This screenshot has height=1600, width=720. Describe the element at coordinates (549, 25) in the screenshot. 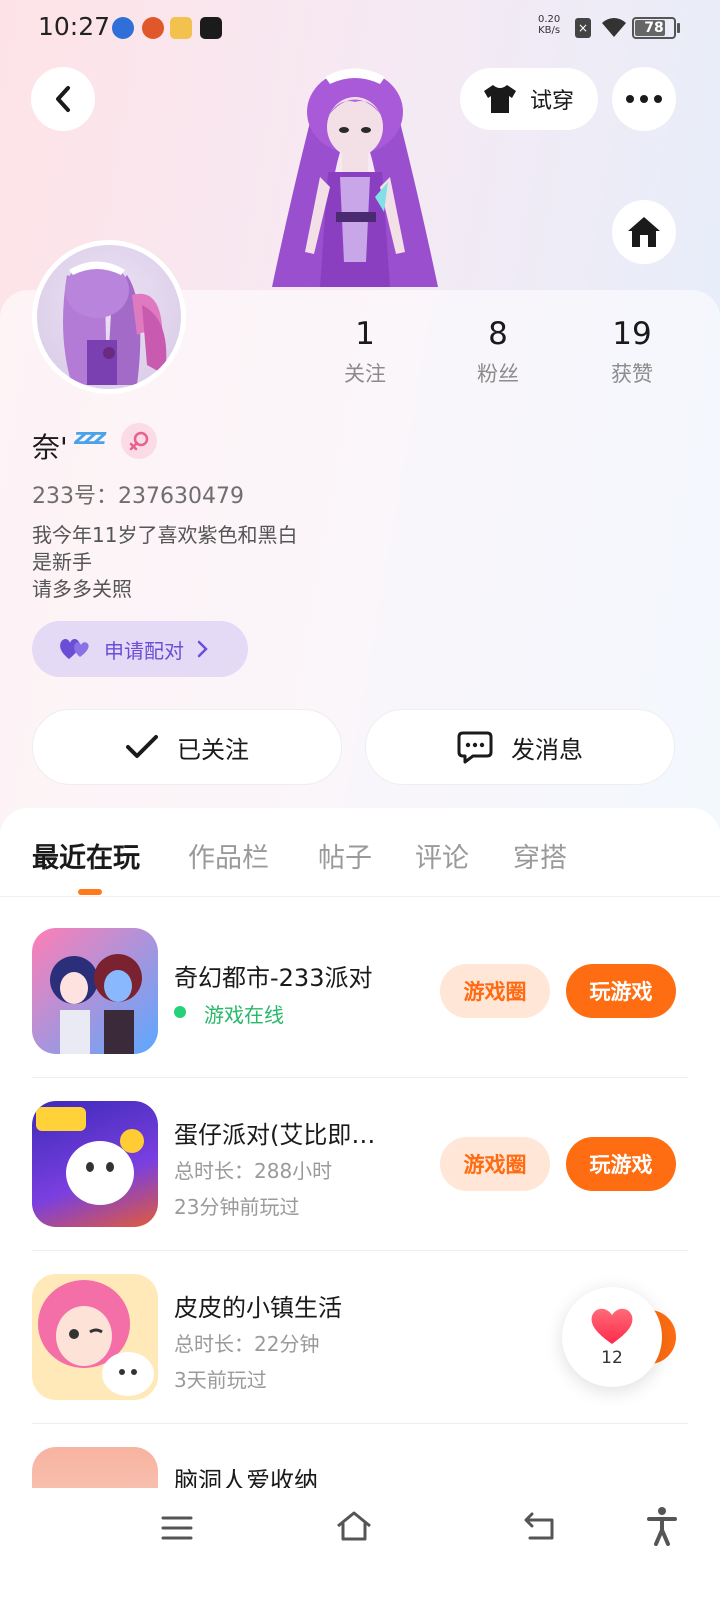

I see `network-speed: 0.20 KB/s` at that location.